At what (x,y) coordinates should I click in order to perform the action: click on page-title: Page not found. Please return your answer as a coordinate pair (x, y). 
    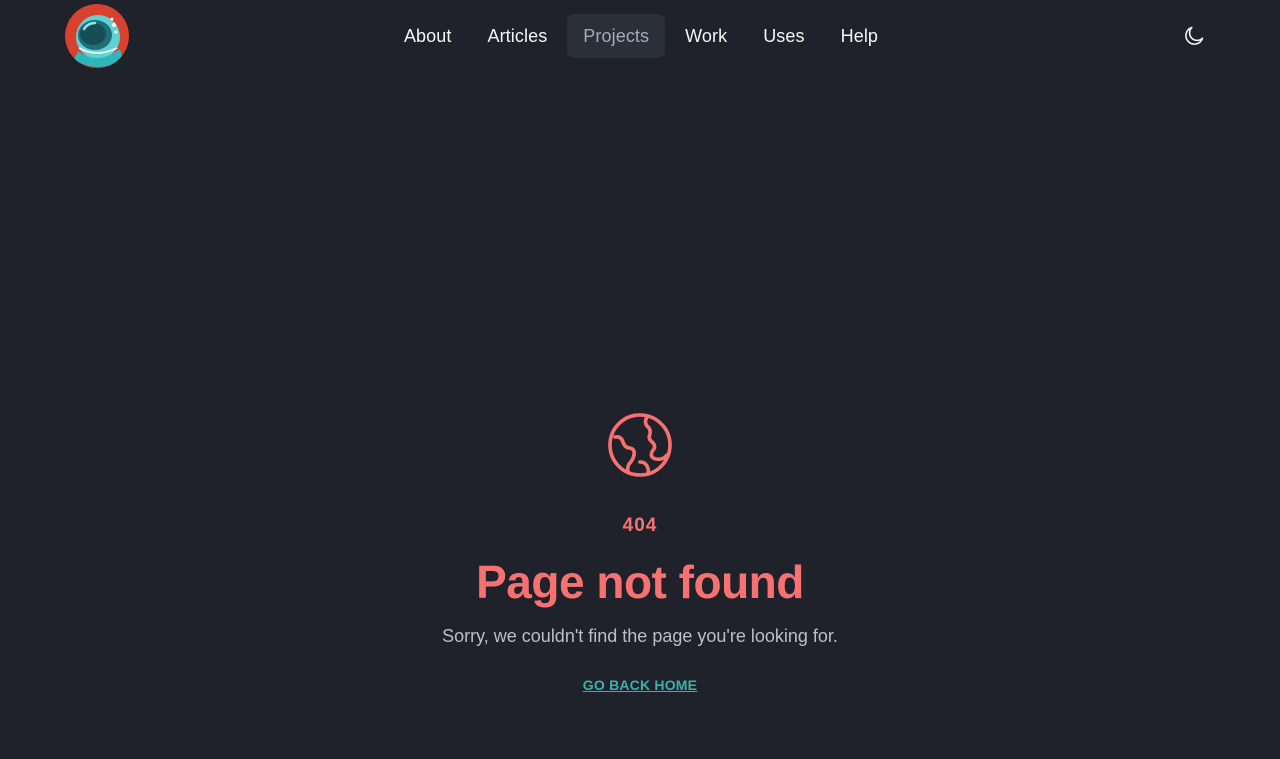
    Looking at the image, I should click on (640, 582).